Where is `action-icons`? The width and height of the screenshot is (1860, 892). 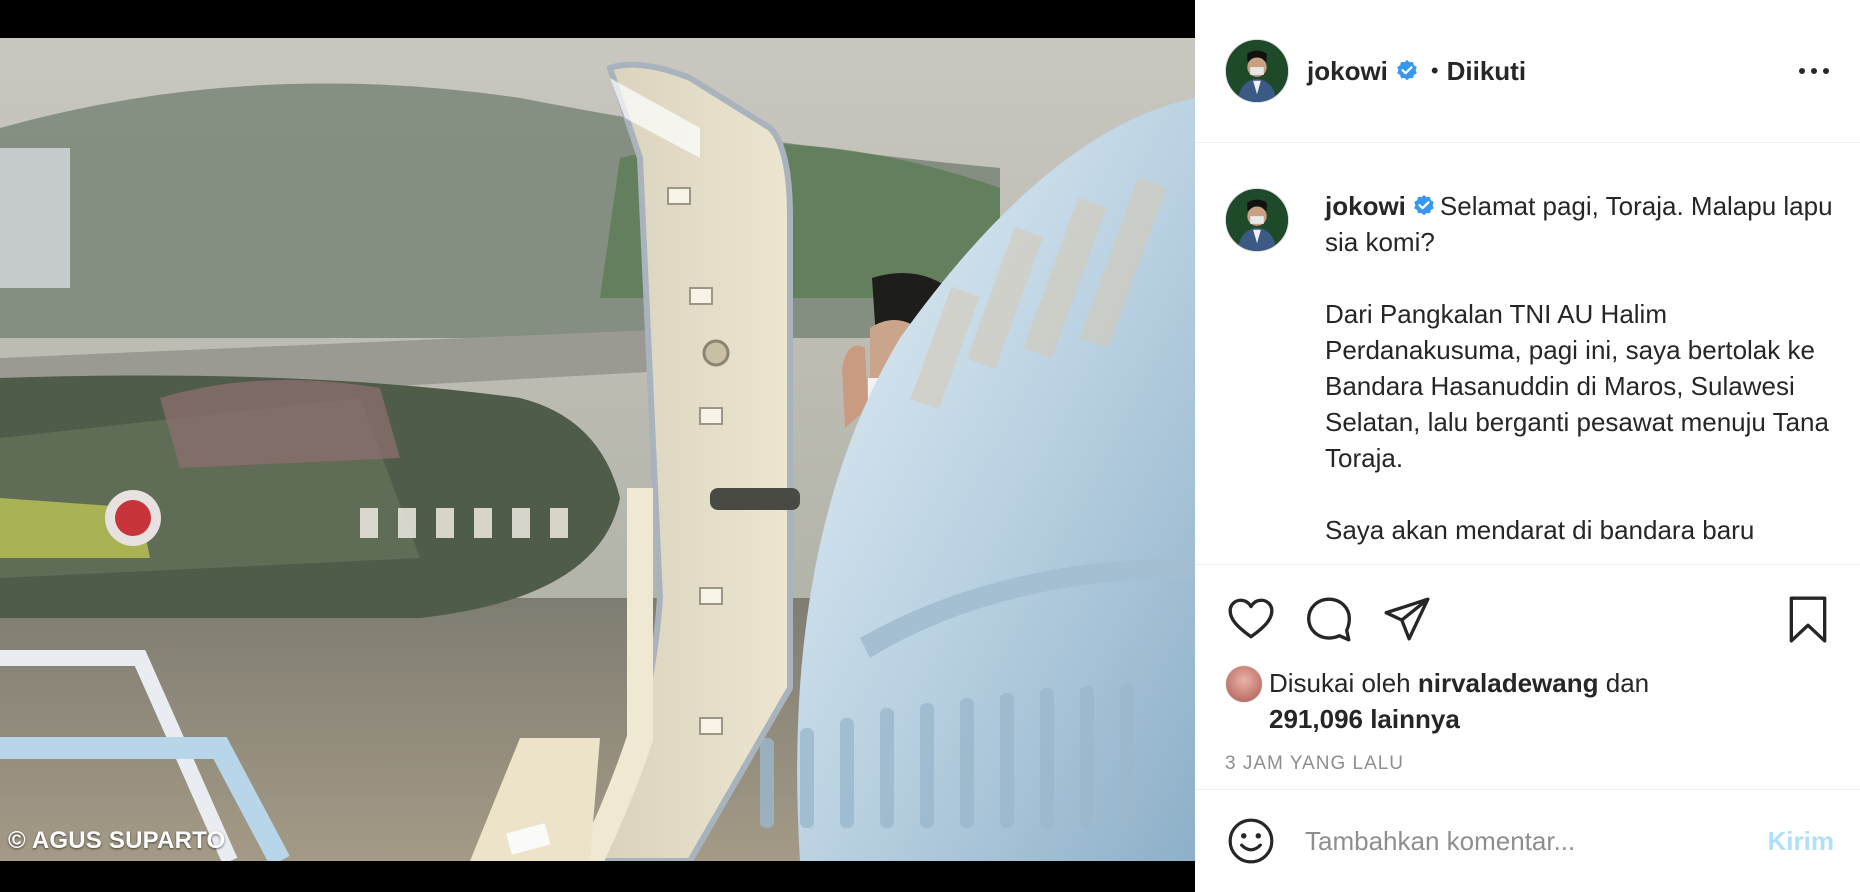 action-icons is located at coordinates (1529, 619).